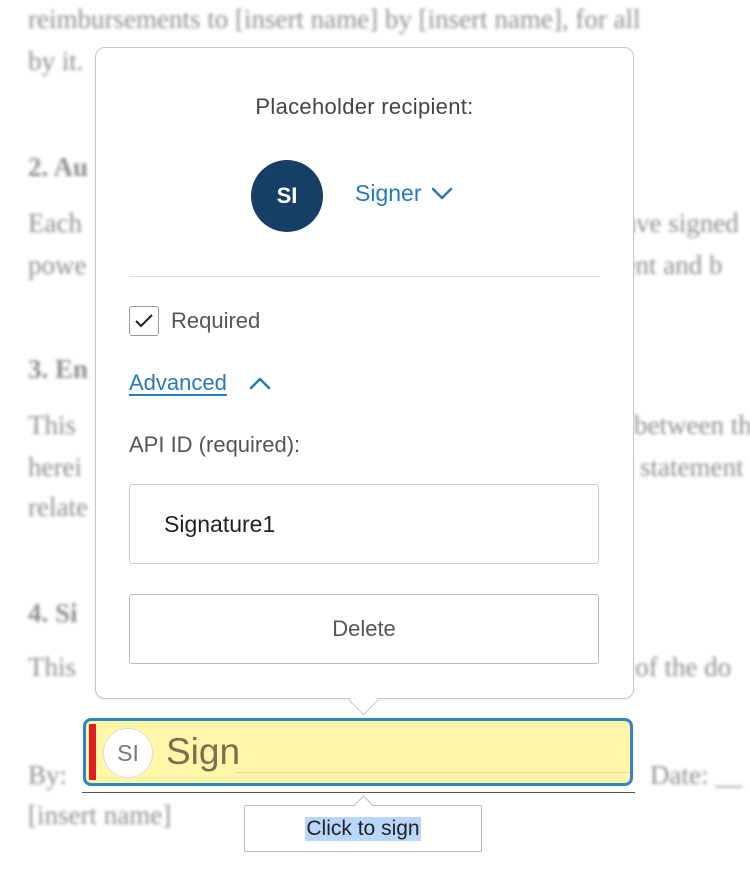 This screenshot has height=880, width=750. What do you see at coordinates (358, 752) in the screenshot?
I see `signature-field: SI Sign` at bounding box center [358, 752].